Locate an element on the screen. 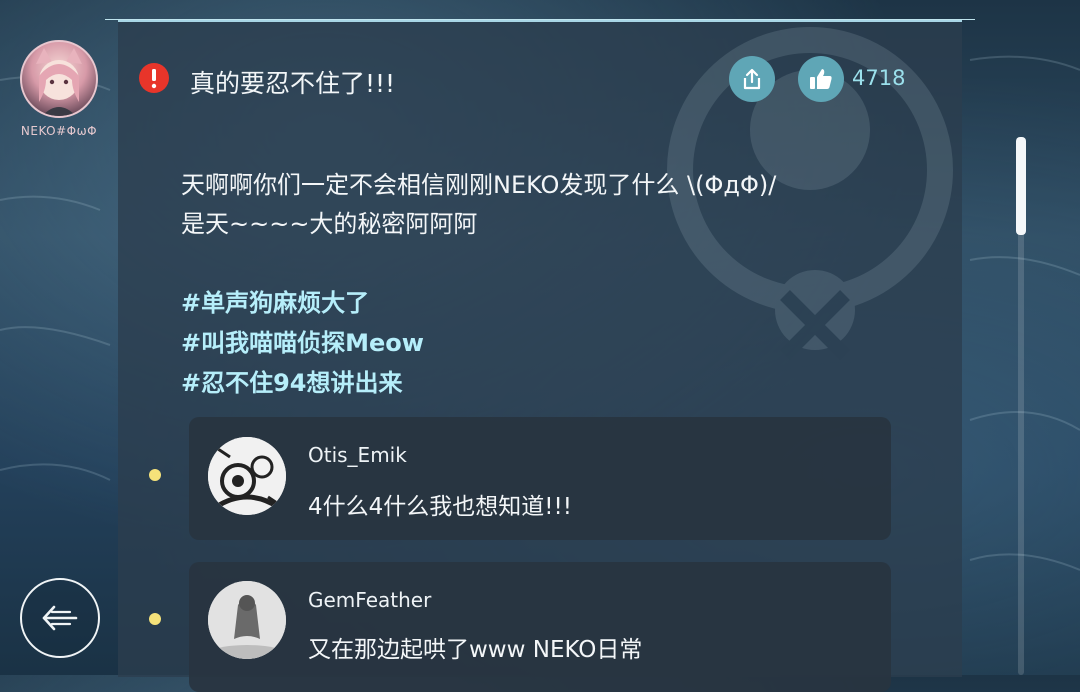 Image resolution: width=1080 pixels, height=692 pixels. hashtag: #叫我喵喵侦探Meow is located at coordinates (302, 343).